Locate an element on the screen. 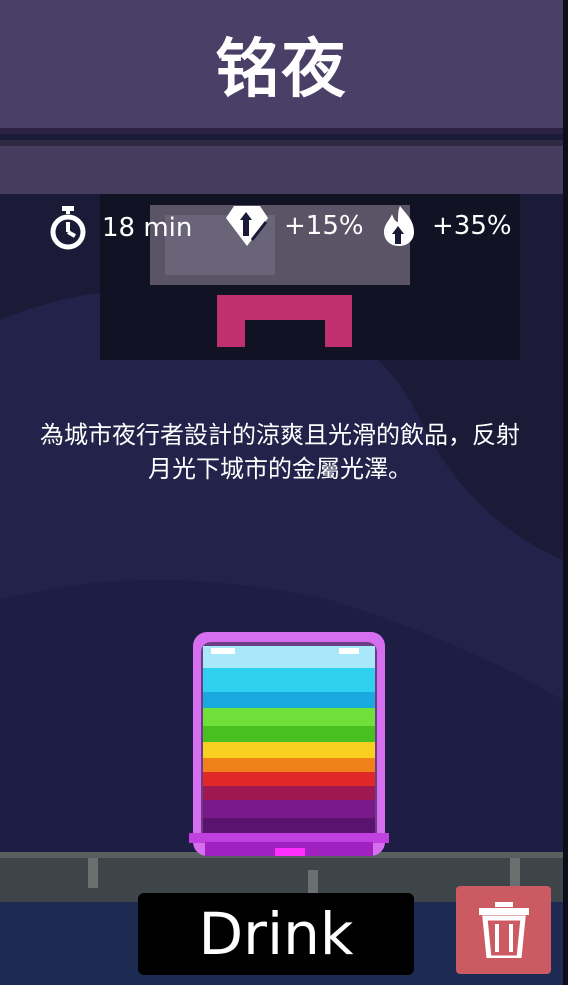 Image resolution: width=568 pixels, height=985 pixels. drink-button: Drink is located at coordinates (276, 934).